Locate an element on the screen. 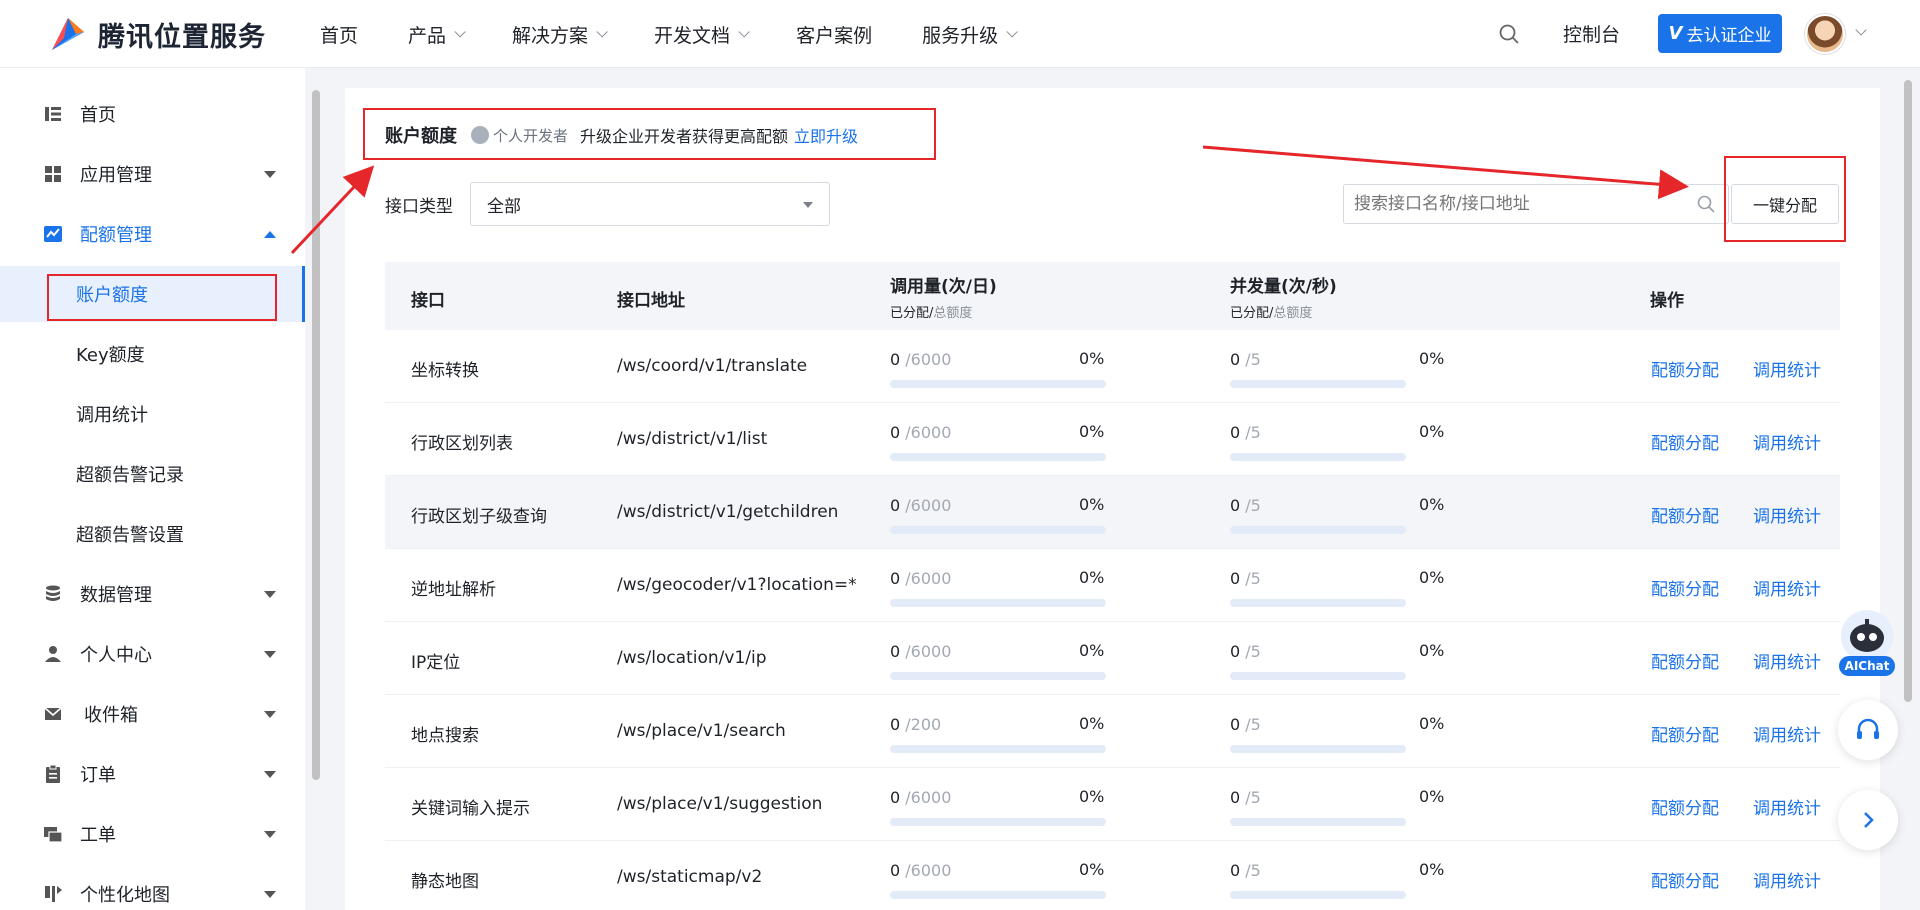 This screenshot has width=1920, height=910. page-scroll-thumb is located at coordinates (1908, 391).